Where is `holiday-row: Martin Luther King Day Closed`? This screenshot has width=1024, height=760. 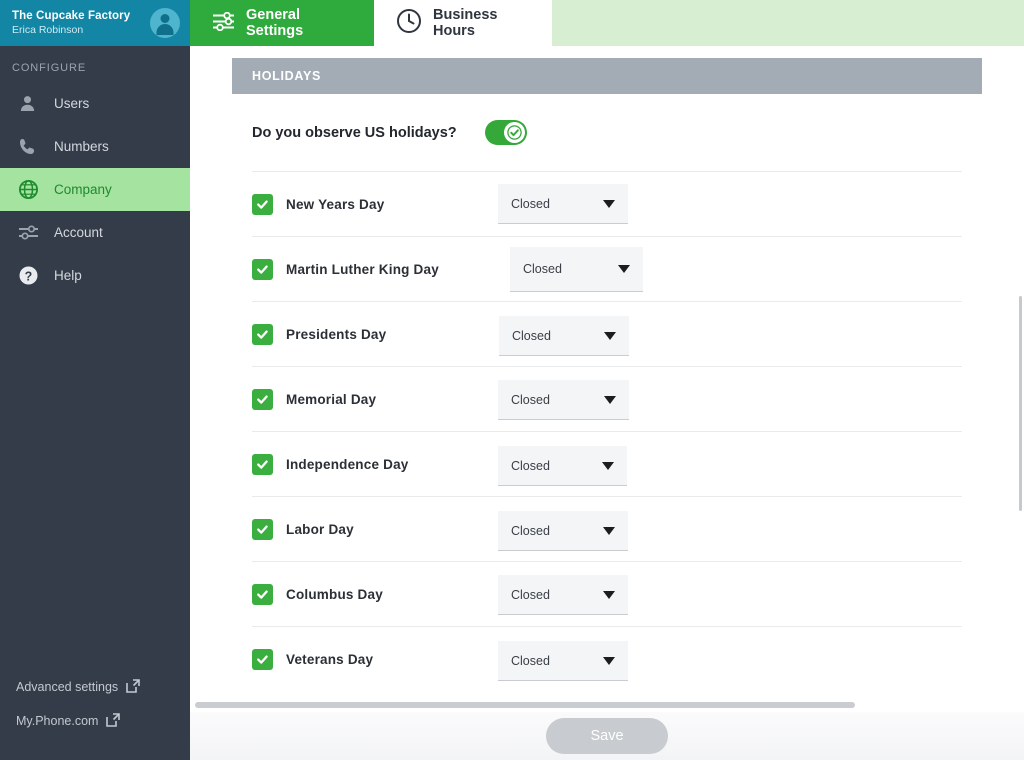 holiday-row: Martin Luther King Day Closed is located at coordinates (607, 268).